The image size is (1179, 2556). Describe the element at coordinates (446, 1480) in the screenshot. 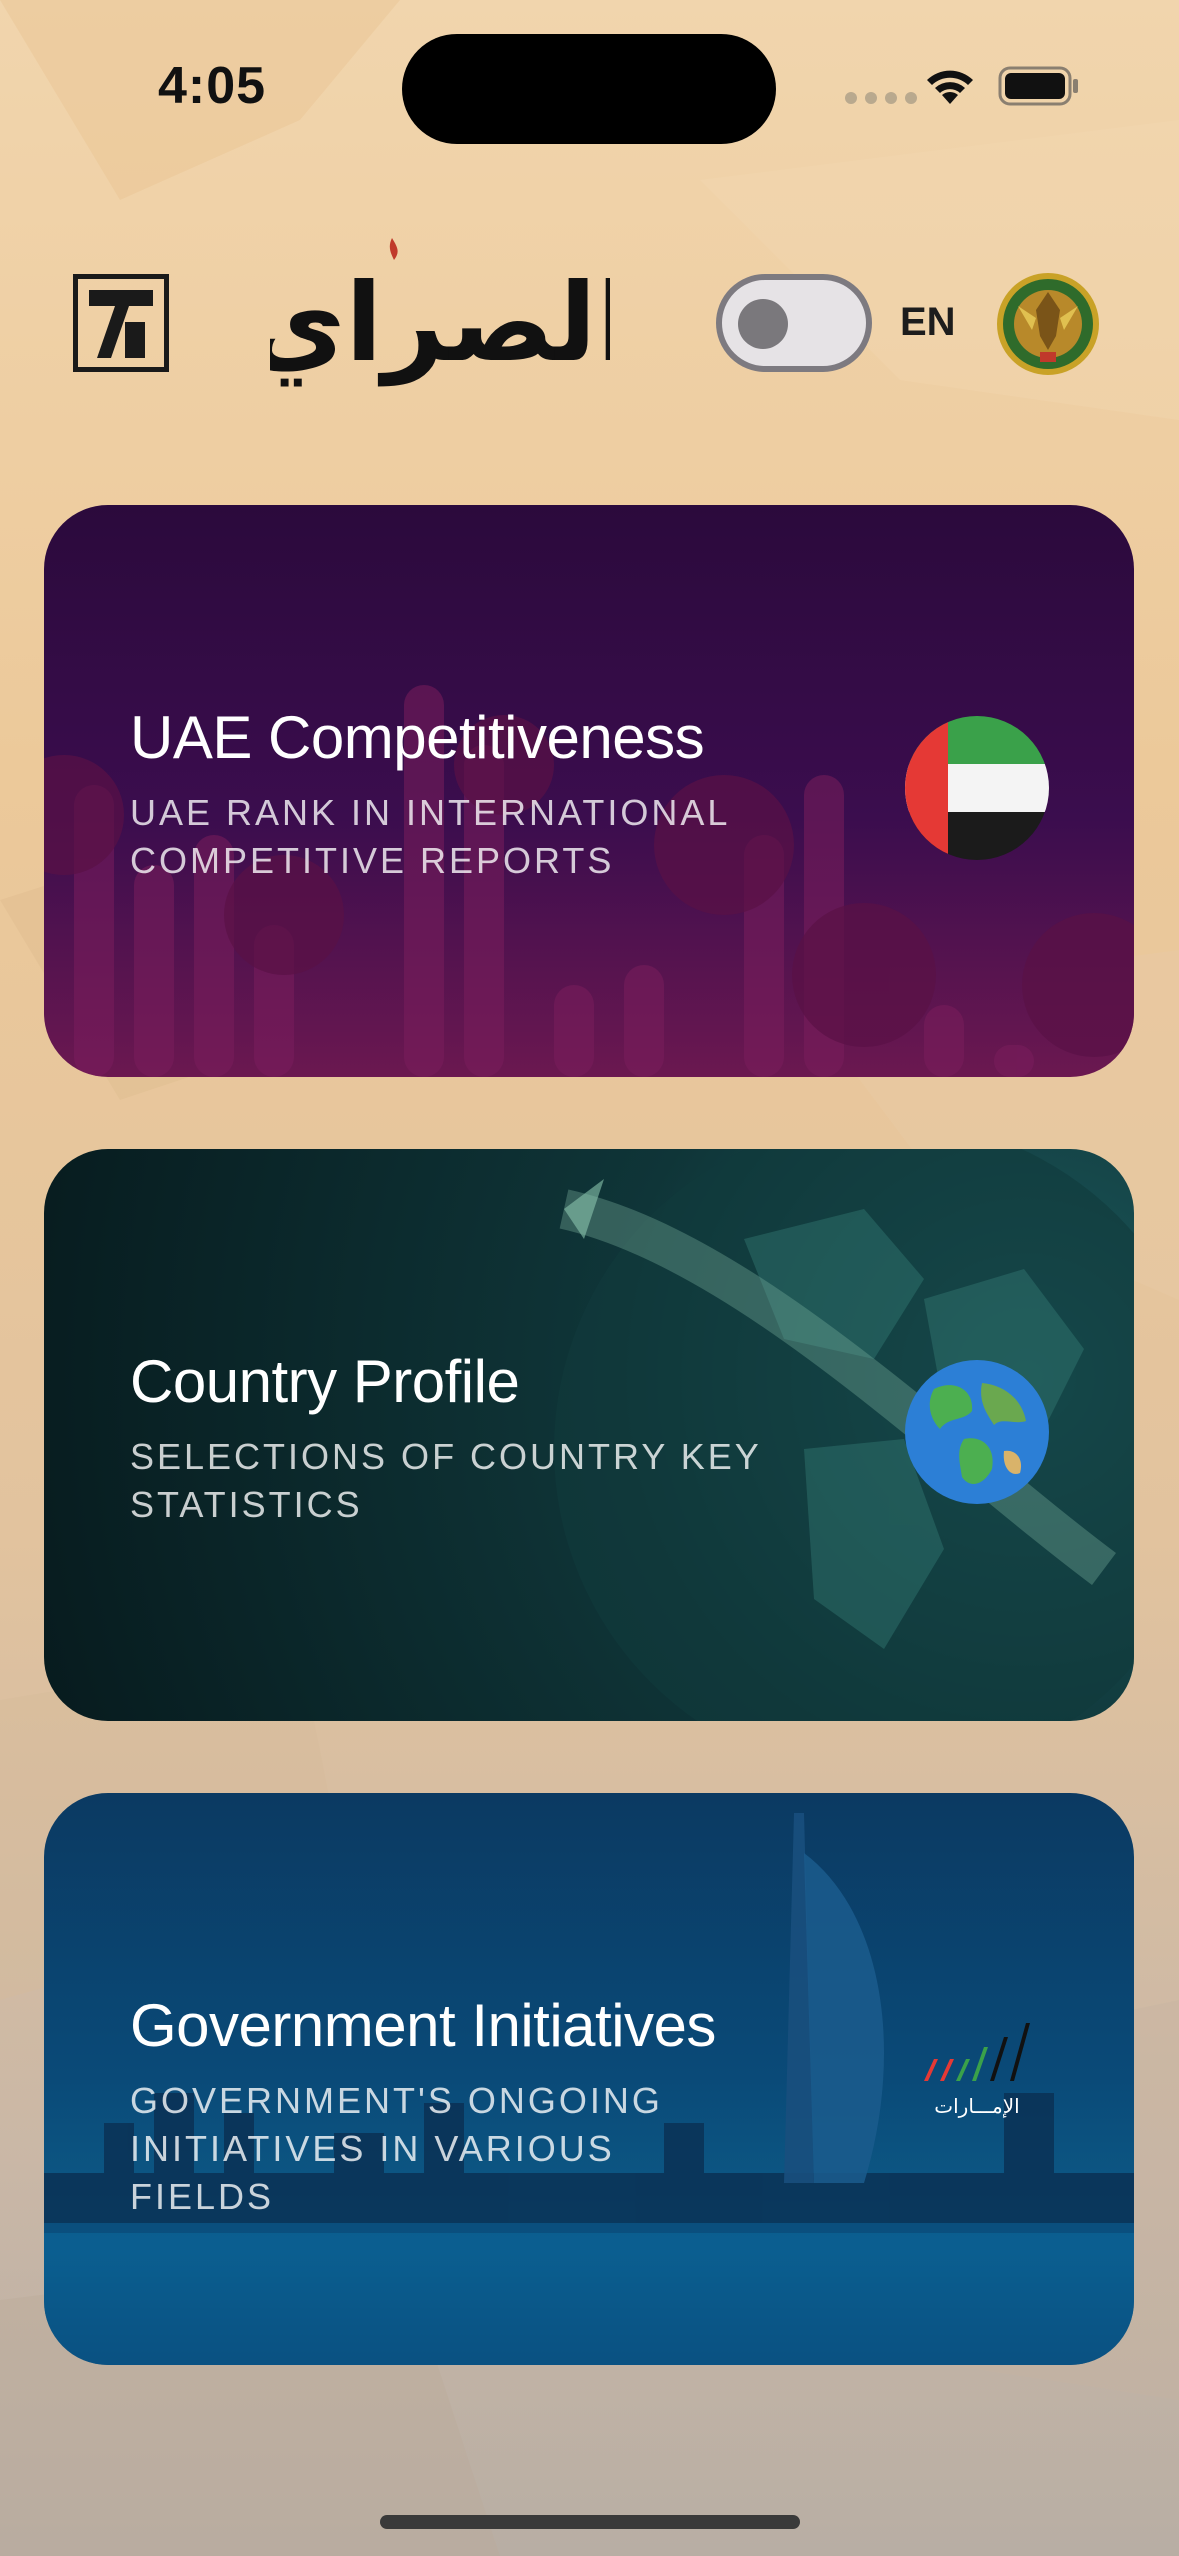

I see `card-subtitle: SELECTIONS OF COUNTRY KEY STATISTICS` at that location.